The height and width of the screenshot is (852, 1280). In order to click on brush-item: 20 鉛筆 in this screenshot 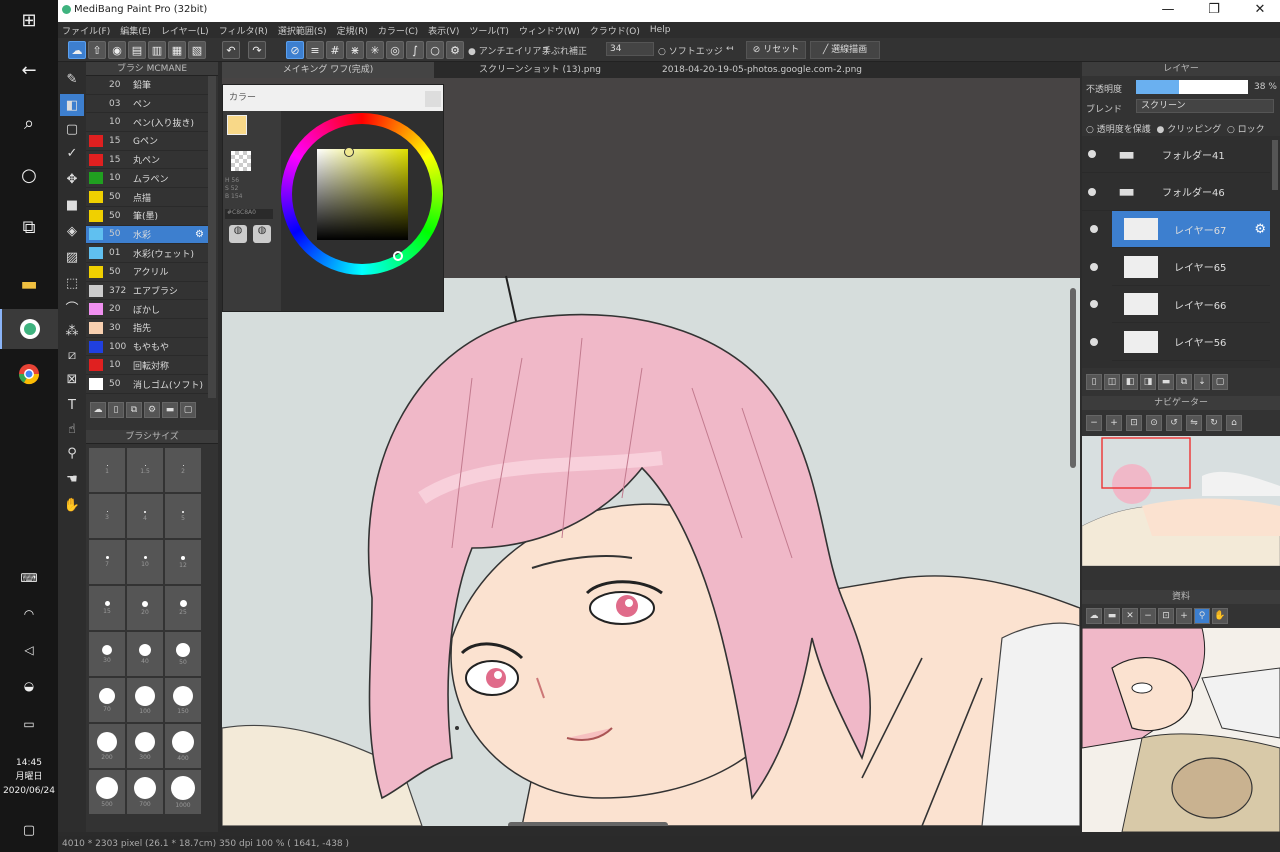, I will do `click(147, 85)`.